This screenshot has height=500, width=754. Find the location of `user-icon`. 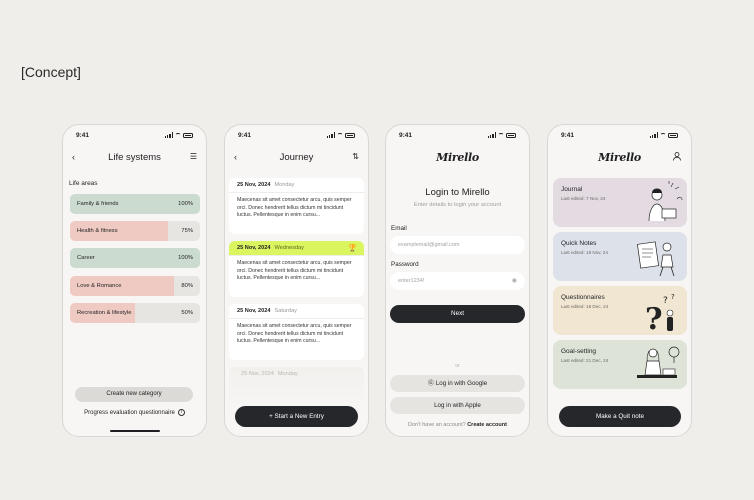

user-icon is located at coordinates (677, 156).